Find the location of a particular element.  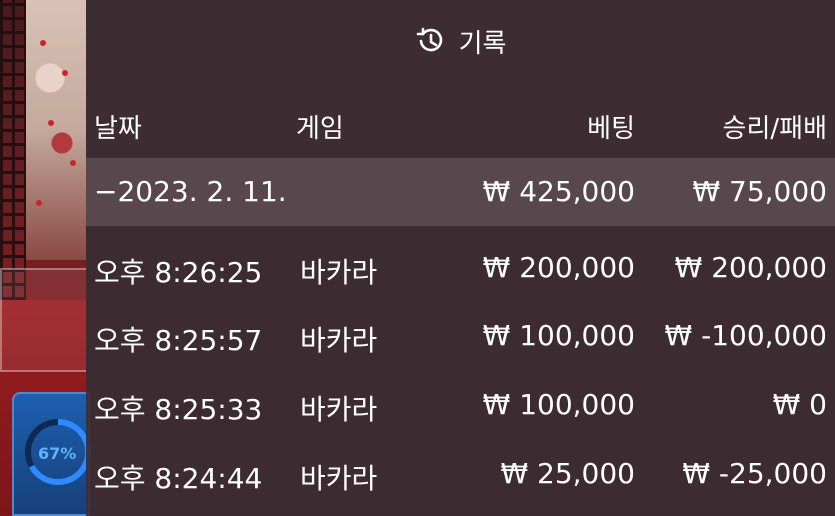

row-result: ₩ -100,000 is located at coordinates (745, 335).